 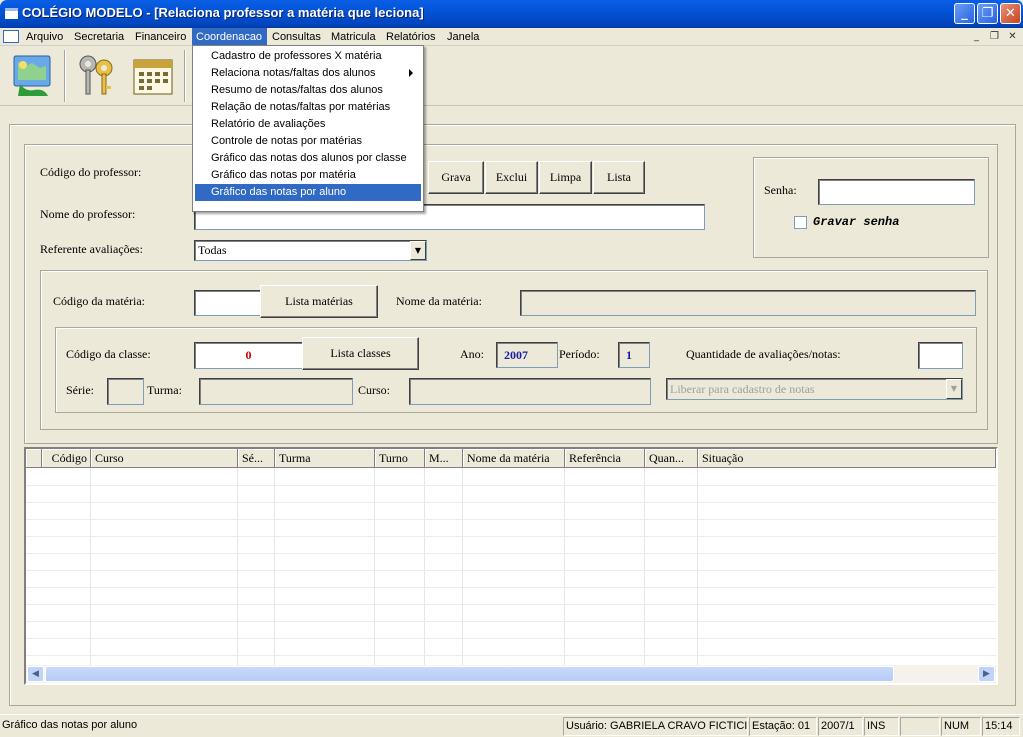 What do you see at coordinates (800, 222) in the screenshot?
I see `gravar-senha-checkbox` at bounding box center [800, 222].